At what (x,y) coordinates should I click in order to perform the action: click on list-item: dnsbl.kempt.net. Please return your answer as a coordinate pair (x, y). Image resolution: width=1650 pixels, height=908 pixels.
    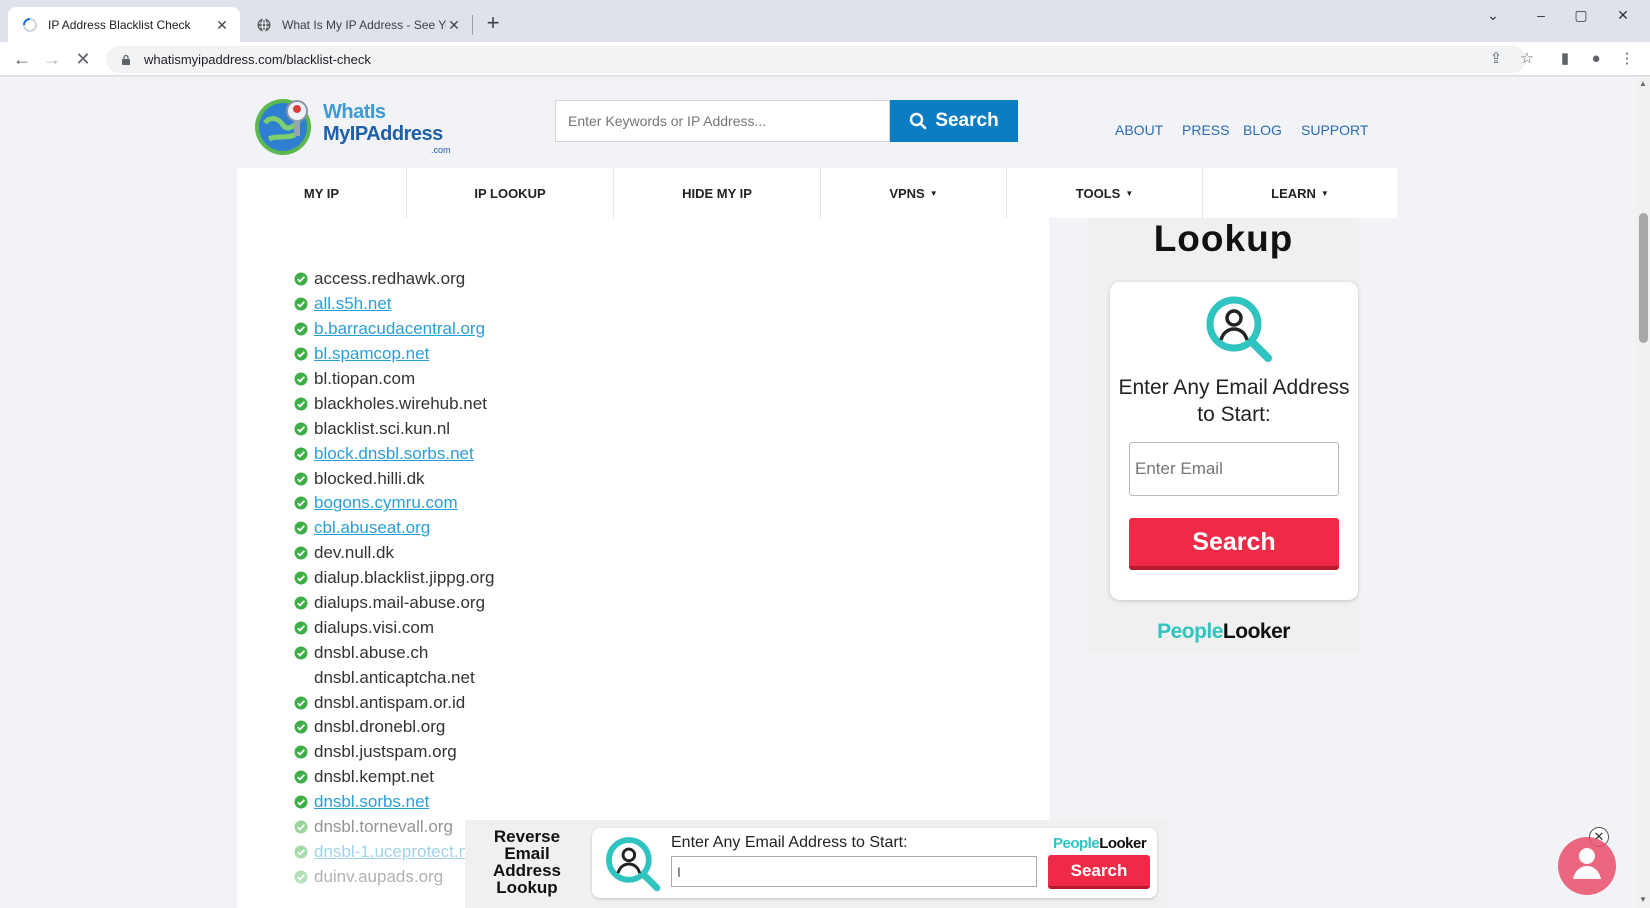
    Looking at the image, I should click on (394, 777).